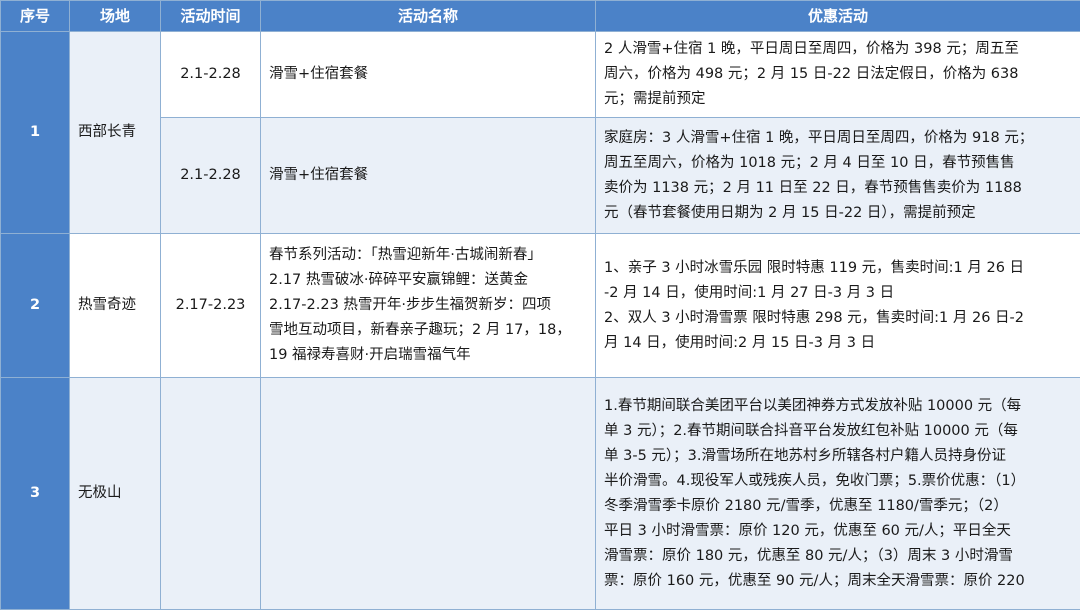 The image size is (1080, 610). I want to click on header-period: 活动时间, so click(211, 16).